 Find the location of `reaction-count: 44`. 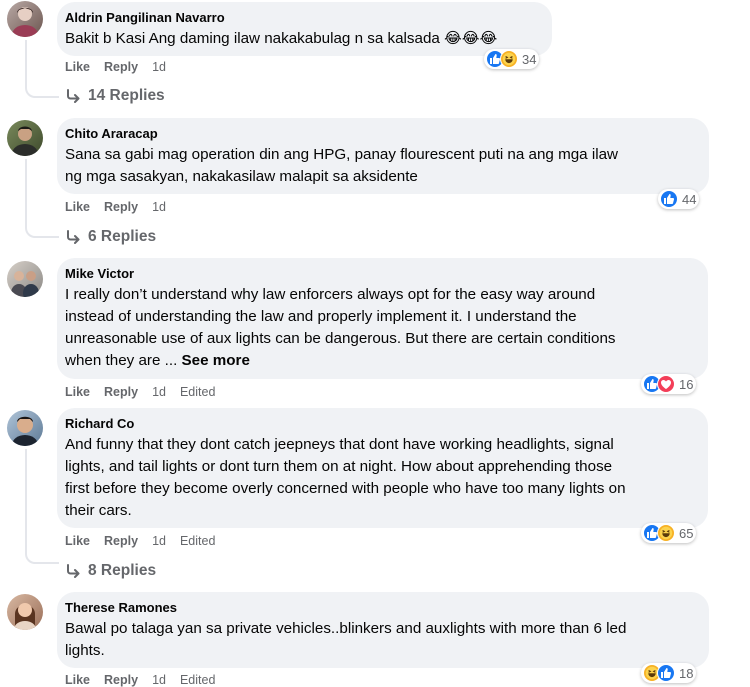

reaction-count: 44 is located at coordinates (689, 199).